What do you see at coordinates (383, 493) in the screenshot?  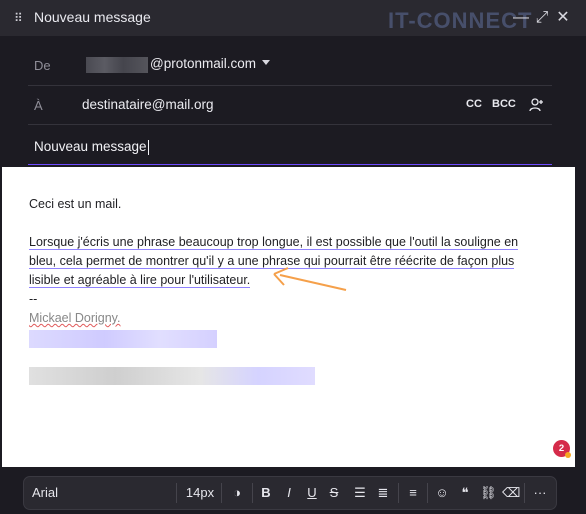 I see `numbered-list-button: ≣` at bounding box center [383, 493].